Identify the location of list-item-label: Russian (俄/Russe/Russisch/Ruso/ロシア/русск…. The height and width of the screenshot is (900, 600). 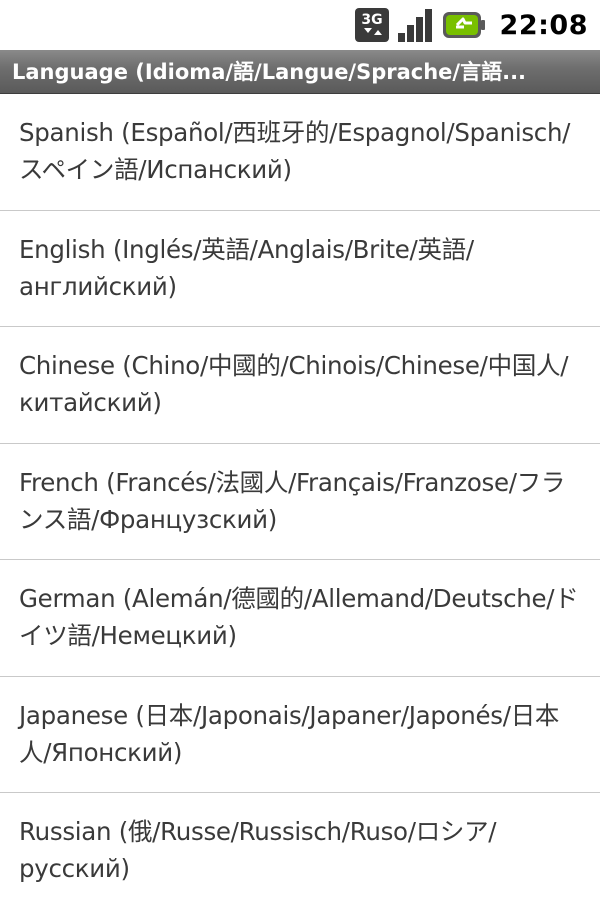
(258, 850).